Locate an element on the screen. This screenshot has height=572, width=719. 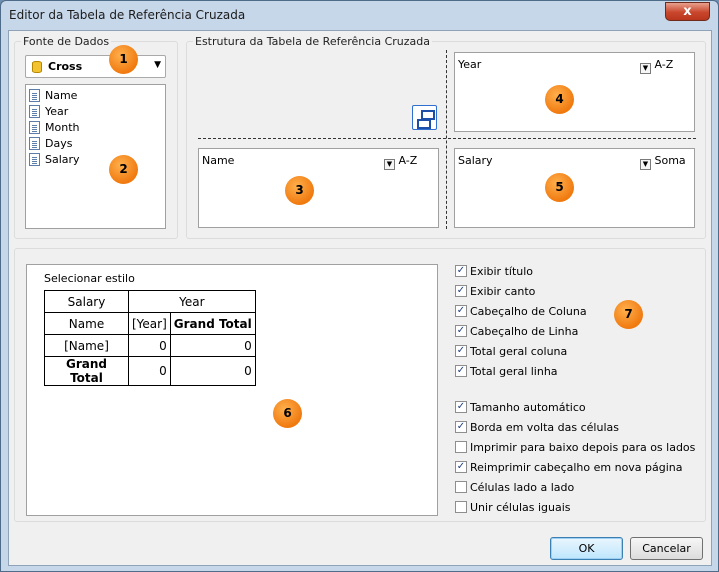
column-field-cell: Year is located at coordinates (192, 301).